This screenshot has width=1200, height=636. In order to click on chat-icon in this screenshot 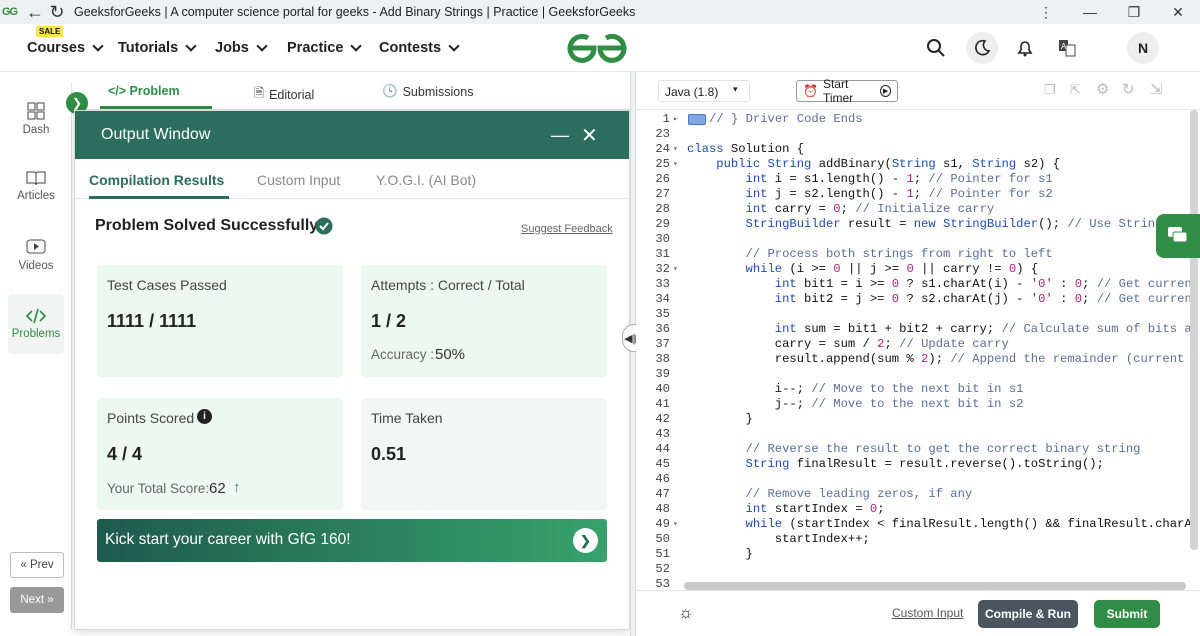, I will do `click(1178, 235)`.